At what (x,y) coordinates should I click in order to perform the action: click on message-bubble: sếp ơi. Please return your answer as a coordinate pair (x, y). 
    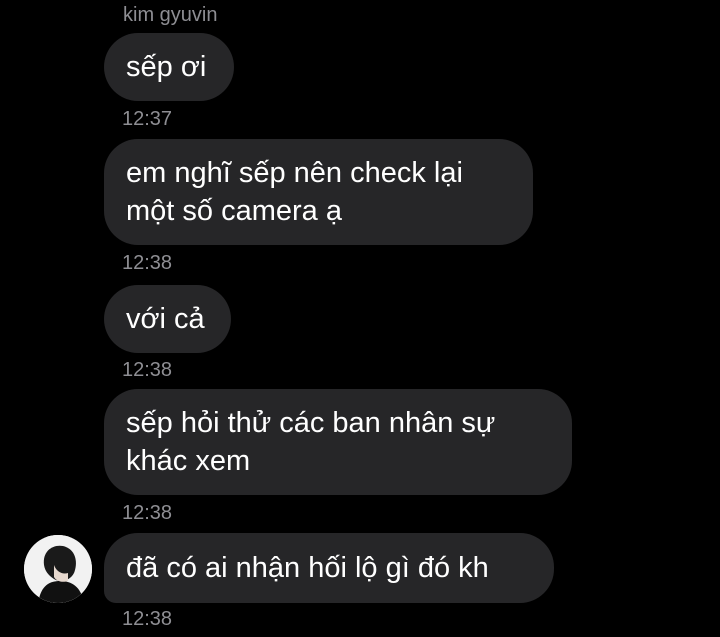
    Looking at the image, I should click on (169, 67).